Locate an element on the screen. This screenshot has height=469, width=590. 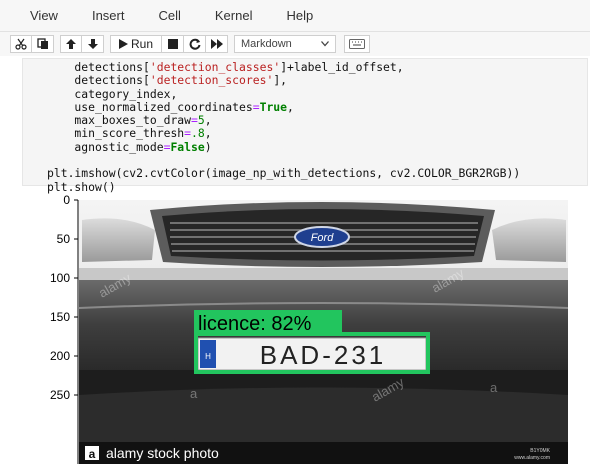
code-line: max_boxes_to_draw=5, is located at coordinates (129, 120).